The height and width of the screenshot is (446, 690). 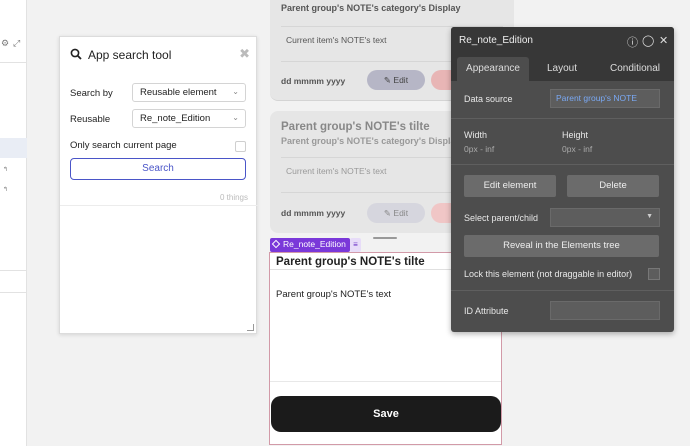 What do you see at coordinates (385, 238) in the screenshot?
I see `drag-handle` at bounding box center [385, 238].